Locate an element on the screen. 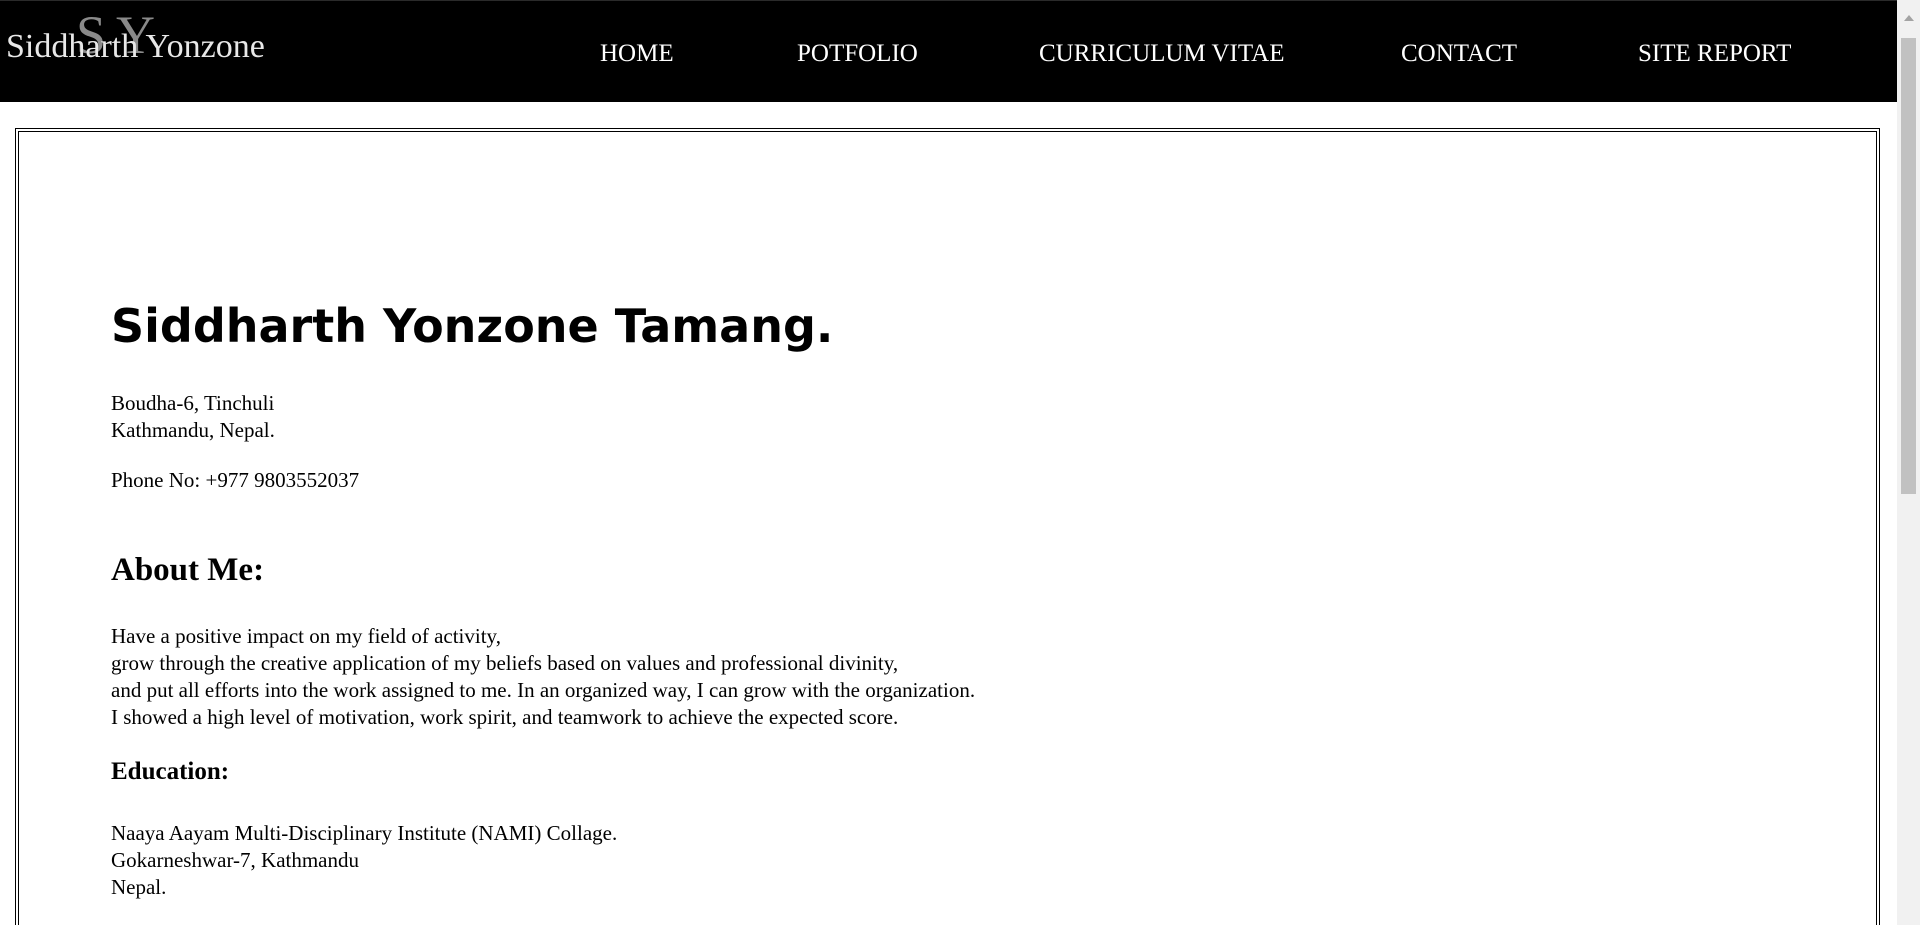 The width and height of the screenshot is (1920, 925). scroll-up-arrow-icon is located at coordinates (1908, 17).